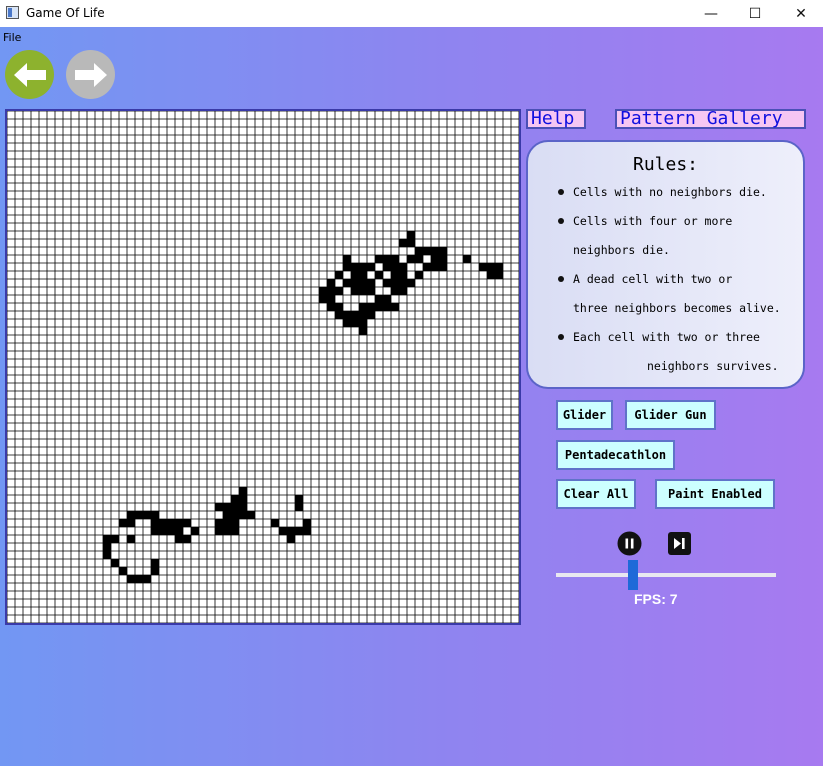 This screenshot has height=766, width=823. What do you see at coordinates (615, 455) in the screenshot?
I see `pentadecathlon-button: Pentadecathlon` at bounding box center [615, 455].